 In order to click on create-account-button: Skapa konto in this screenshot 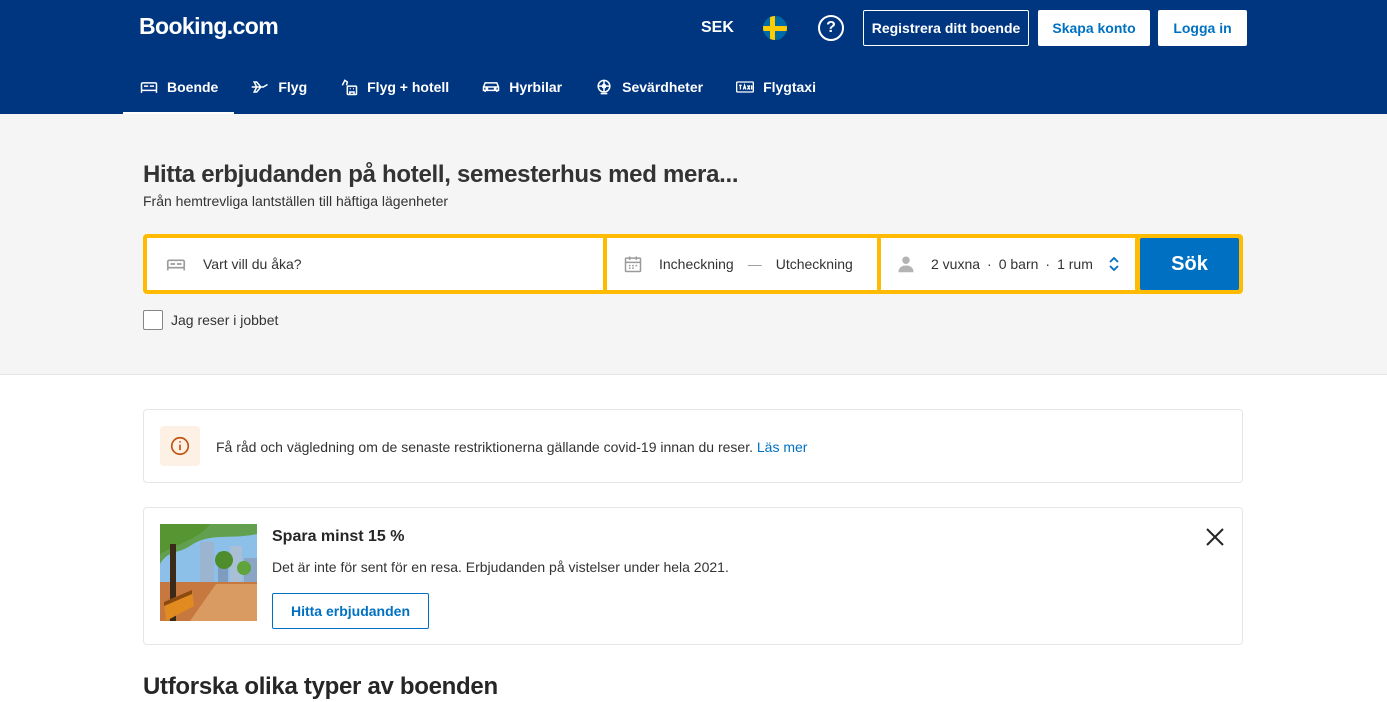, I will do `click(1094, 28)`.